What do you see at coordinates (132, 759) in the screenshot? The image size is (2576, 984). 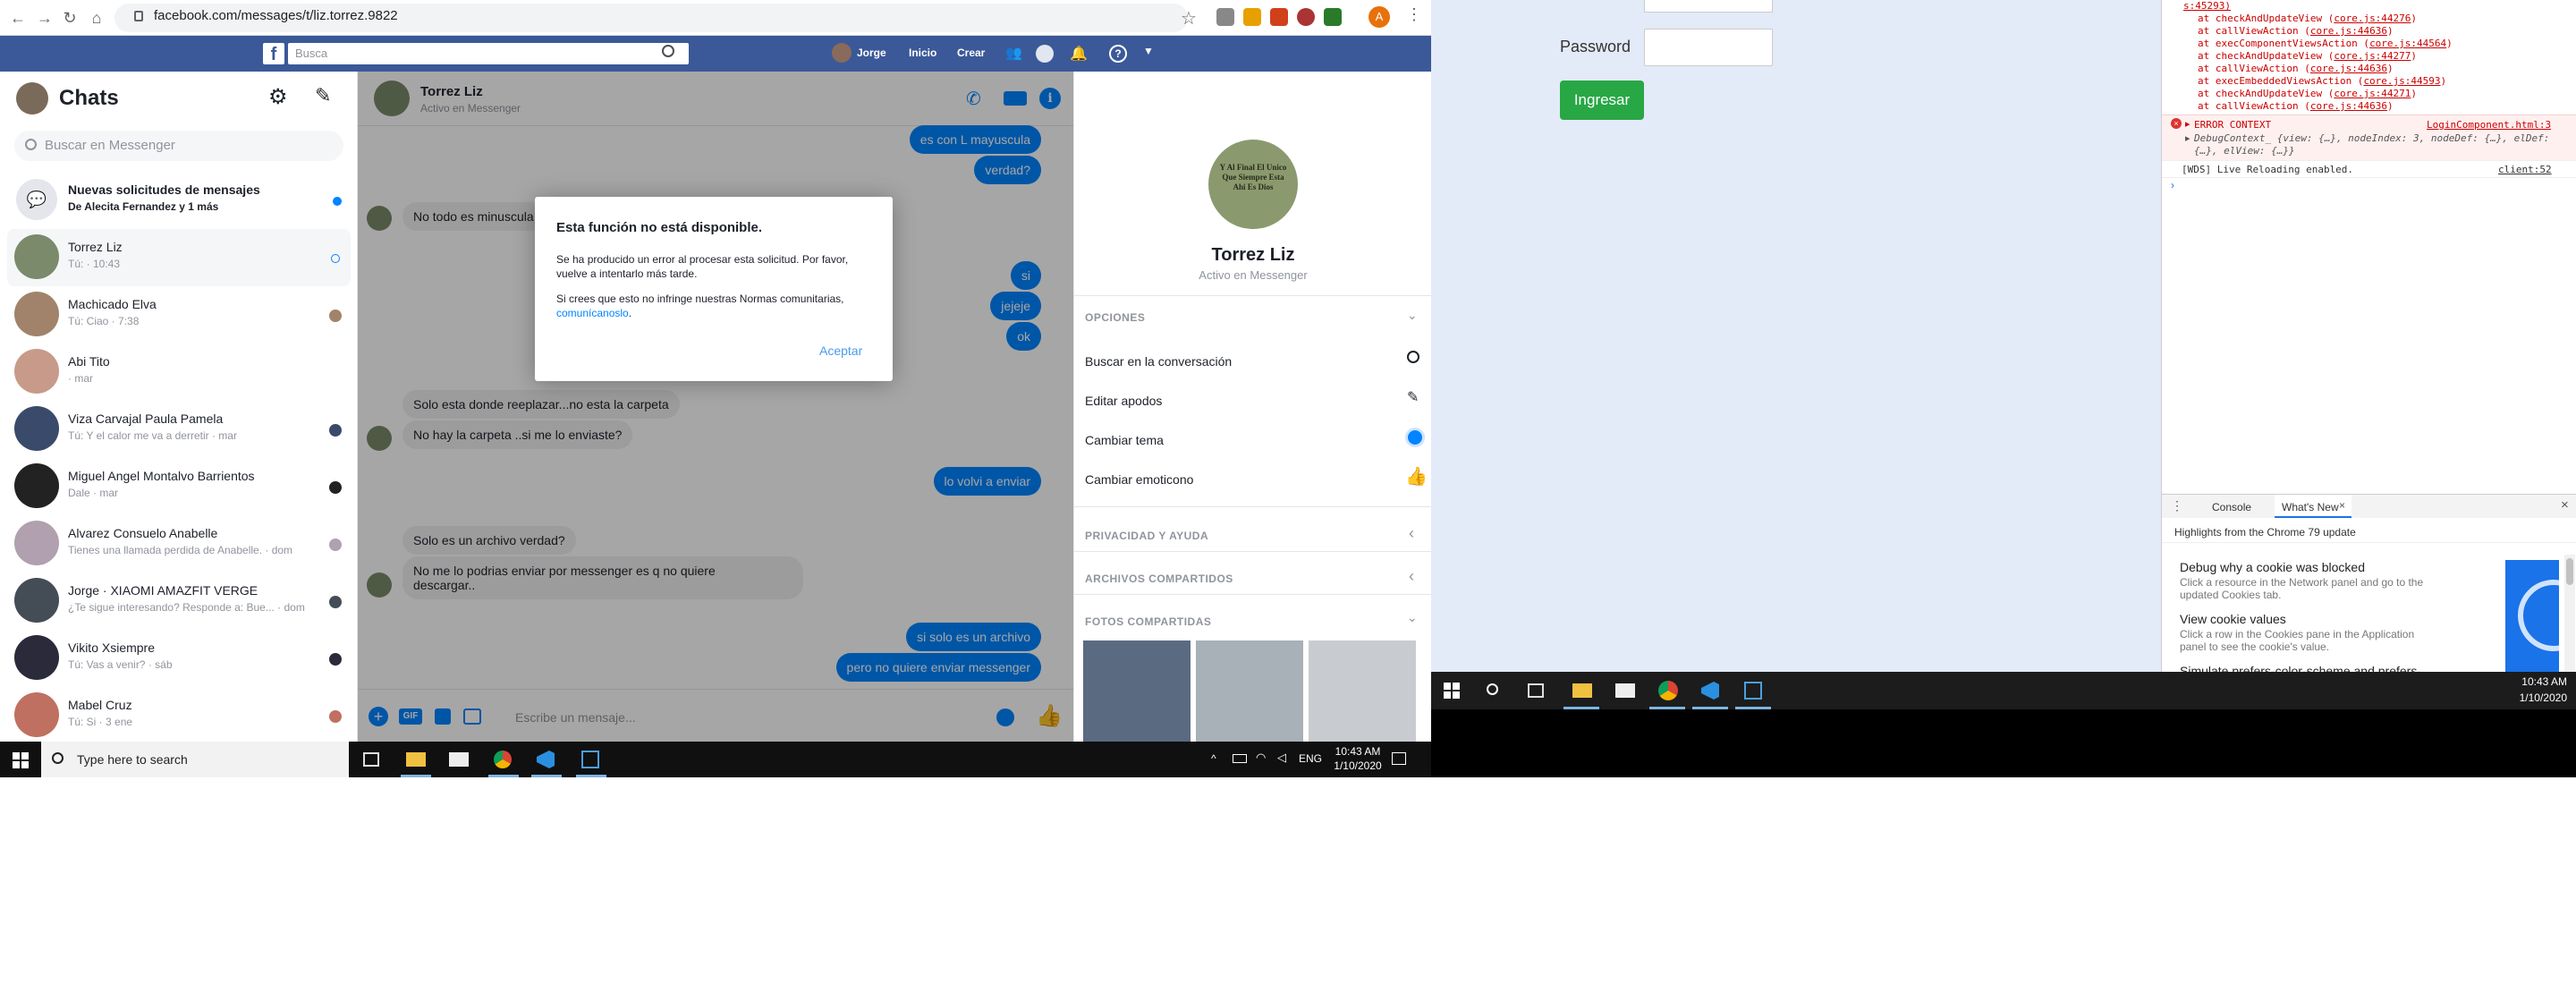 I see `taskbar-search-text: Type here to search` at bounding box center [132, 759].